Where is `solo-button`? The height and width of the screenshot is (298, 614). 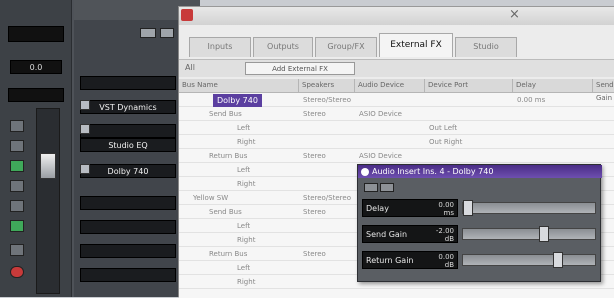
solo-button is located at coordinates (17, 146).